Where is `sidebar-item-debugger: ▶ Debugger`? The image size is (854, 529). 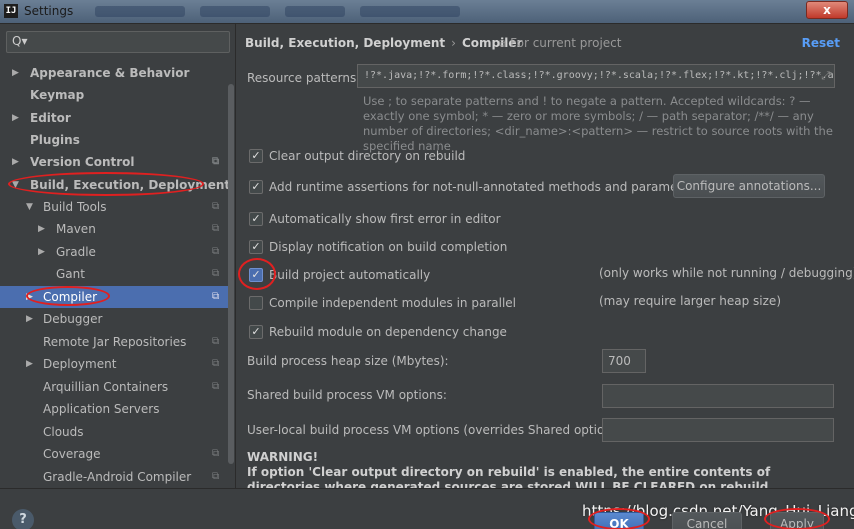
sidebar-item-debugger: ▶ Debugger is located at coordinates (114, 319).